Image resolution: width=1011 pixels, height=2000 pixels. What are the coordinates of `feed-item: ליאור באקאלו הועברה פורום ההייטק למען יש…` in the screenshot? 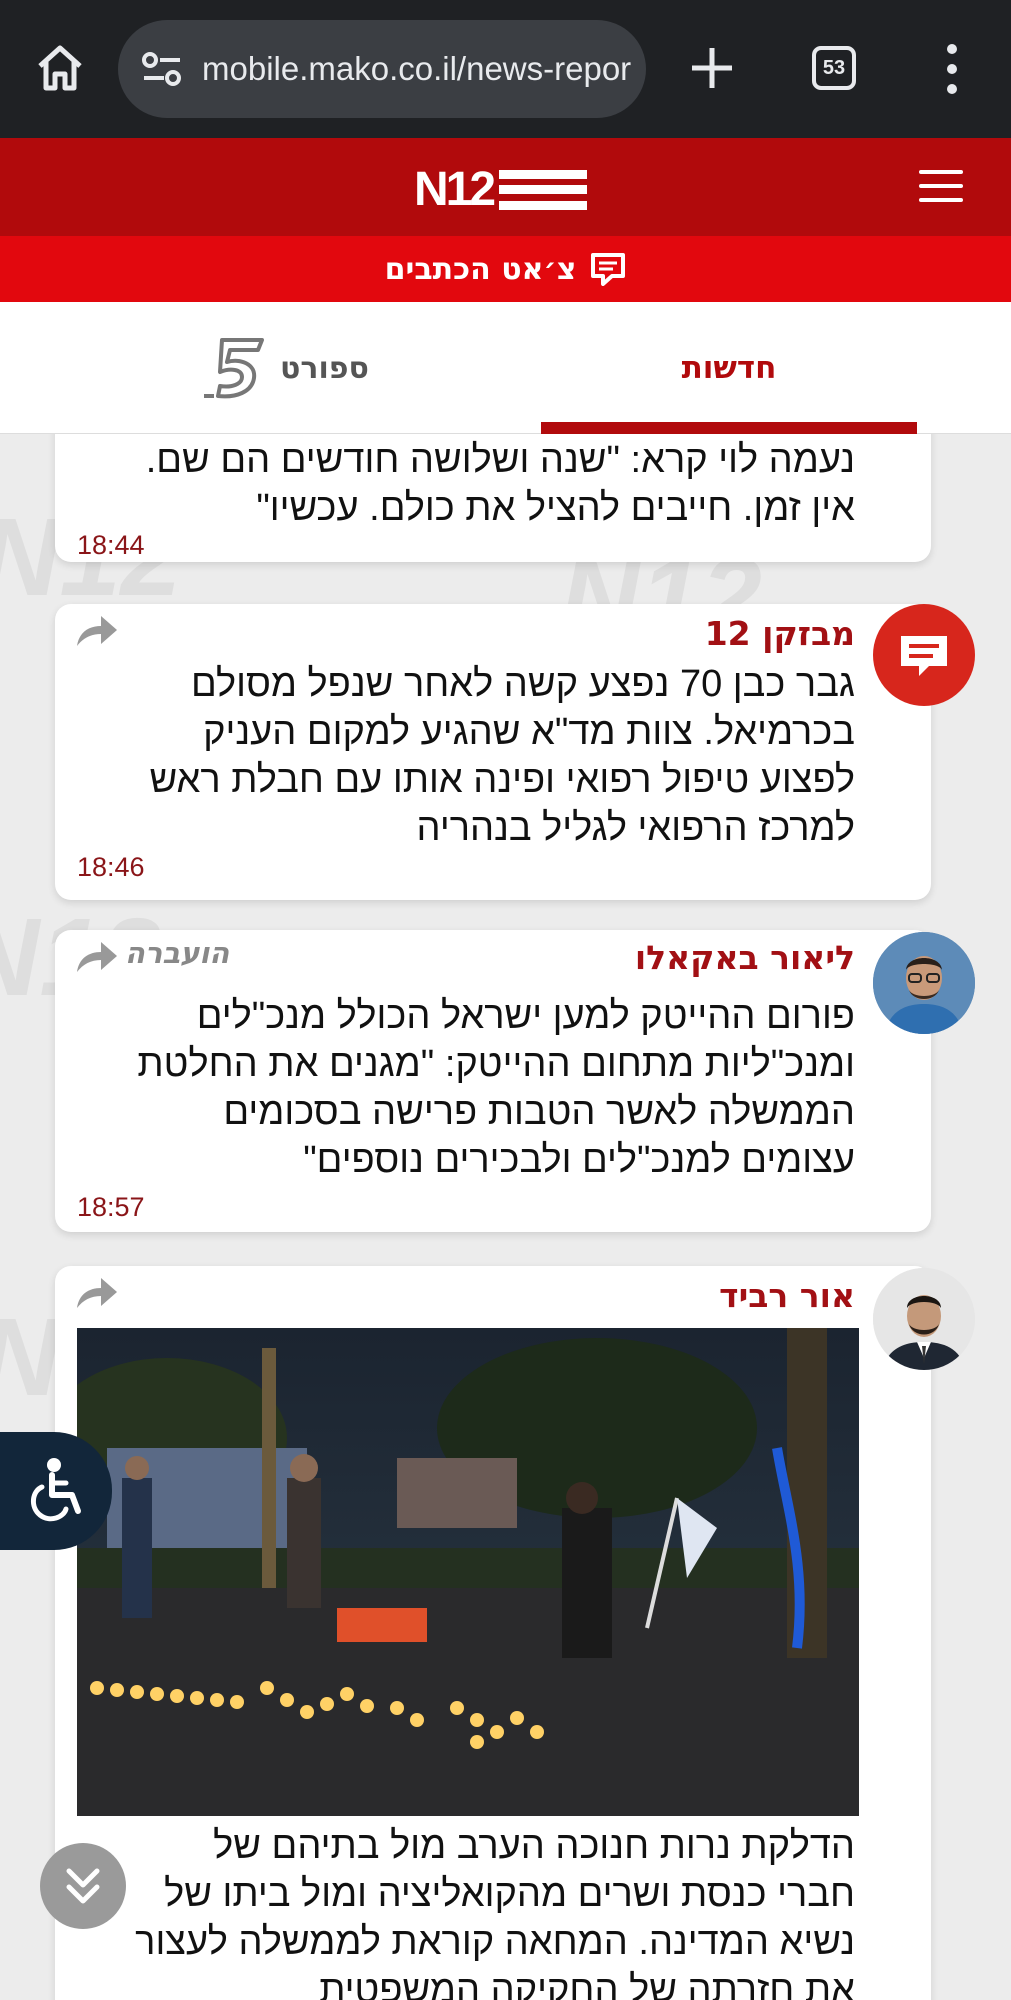 It's located at (493, 1081).